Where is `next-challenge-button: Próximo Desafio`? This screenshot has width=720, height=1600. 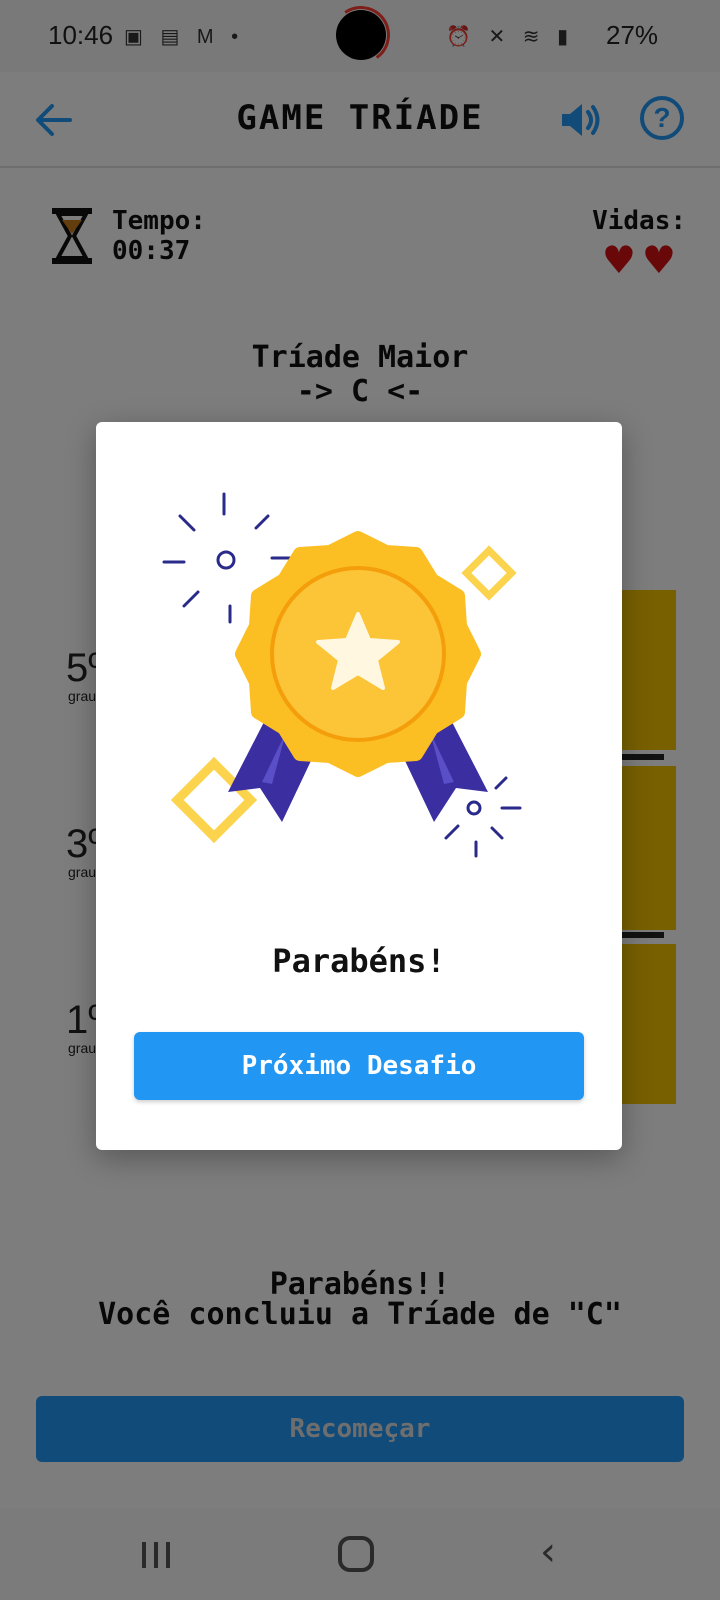
next-challenge-button: Próximo Desafio is located at coordinates (359, 1066).